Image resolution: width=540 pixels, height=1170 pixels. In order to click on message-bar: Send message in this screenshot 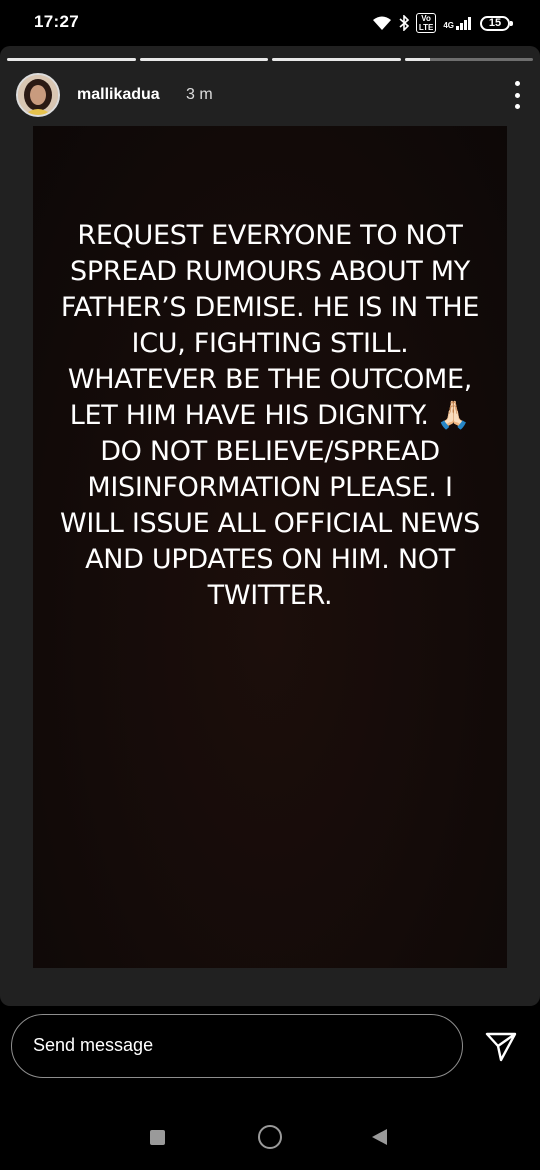, I will do `click(270, 1051)`.